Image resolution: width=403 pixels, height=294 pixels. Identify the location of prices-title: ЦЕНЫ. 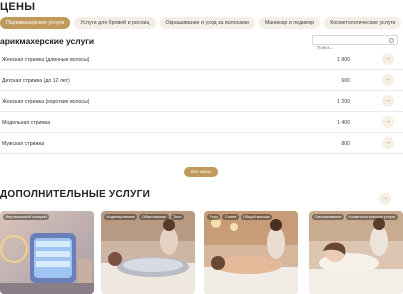
(18, 7).